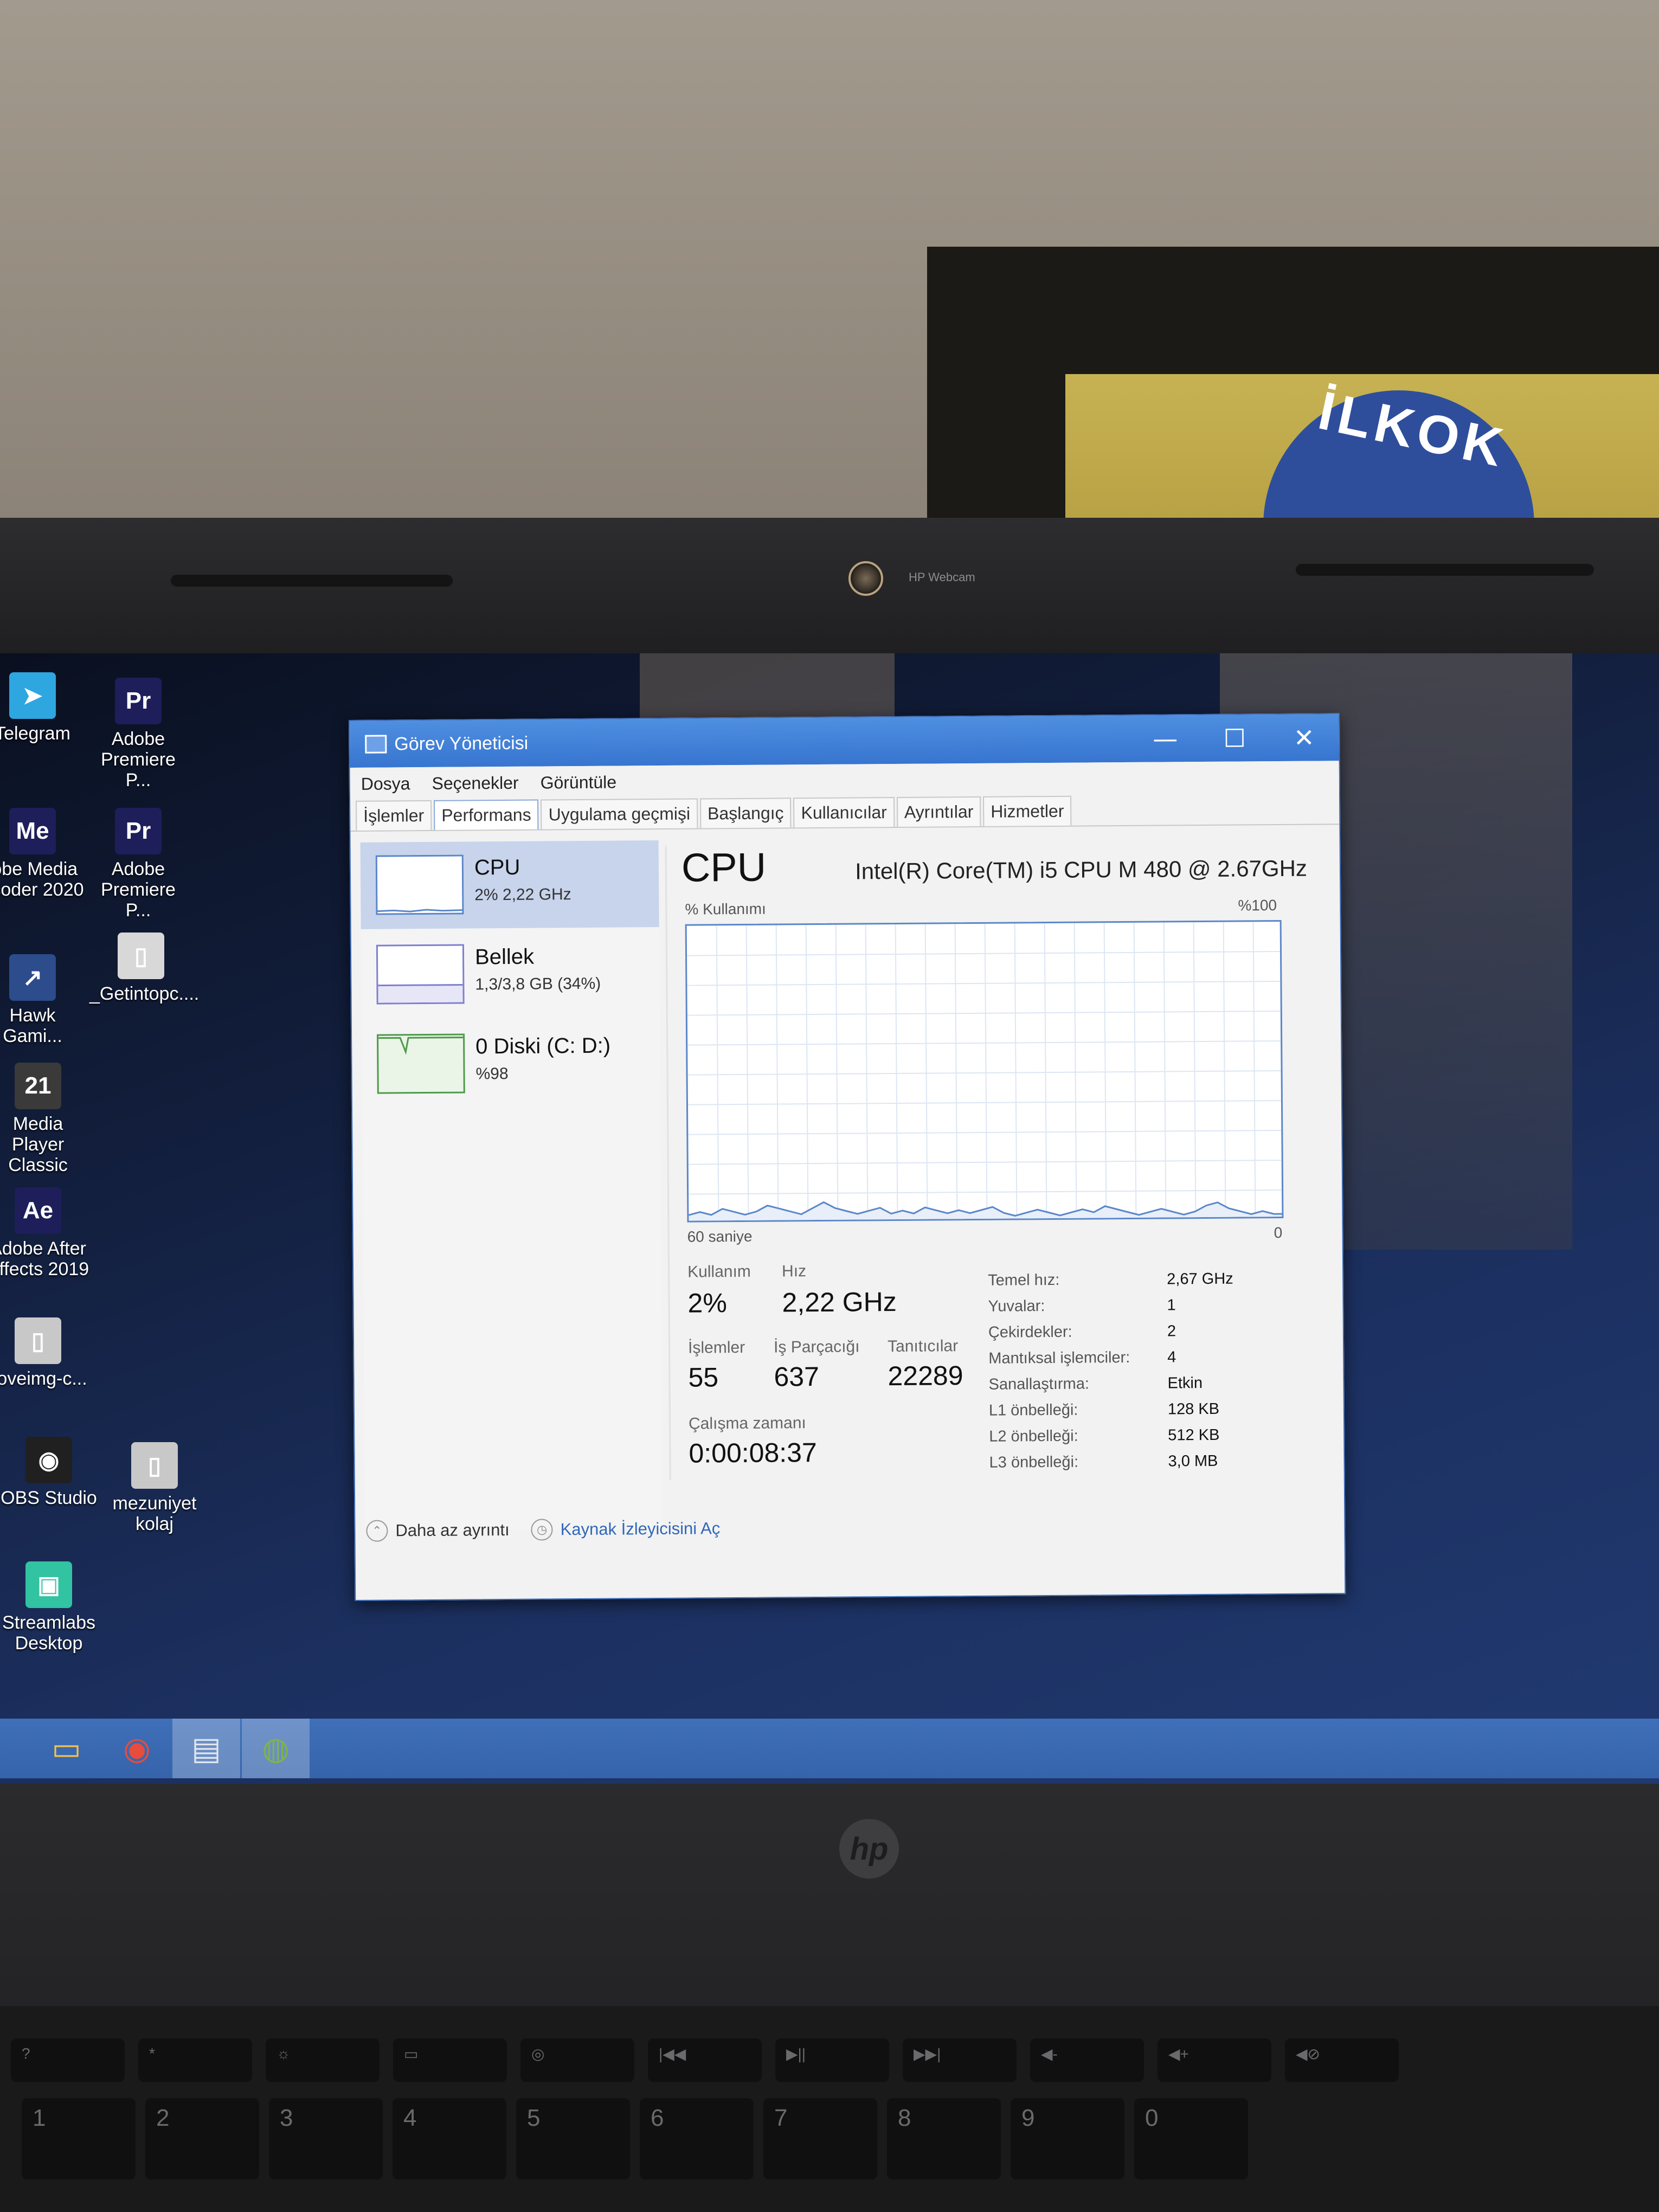 Image resolution: width=1659 pixels, height=2212 pixels. What do you see at coordinates (497, 867) in the screenshot?
I see `sidebar-label: CPU` at bounding box center [497, 867].